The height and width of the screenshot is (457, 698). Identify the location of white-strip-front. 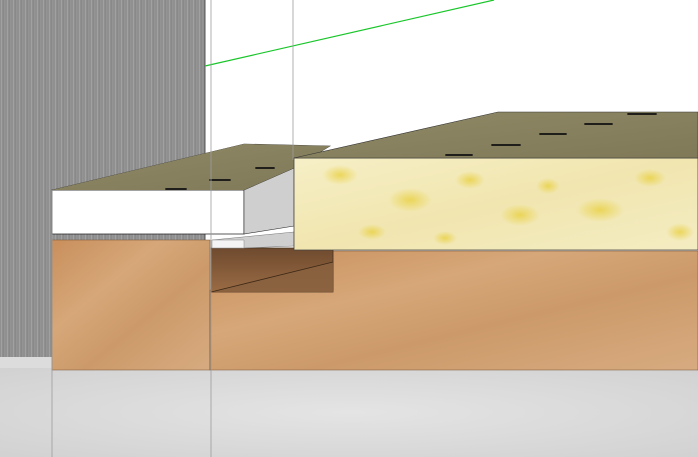
(228, 244).